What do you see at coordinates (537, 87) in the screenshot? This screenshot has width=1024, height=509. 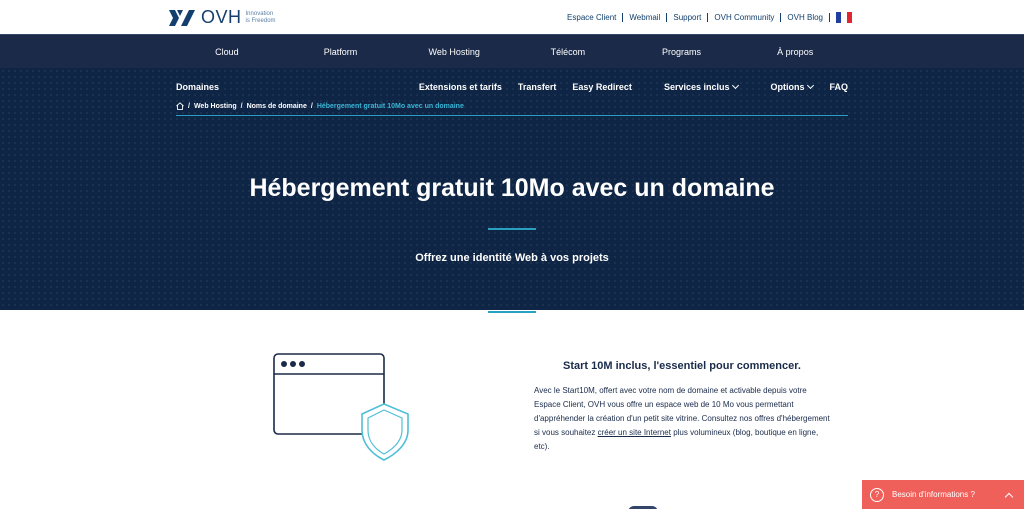 I see `subnav-transfert: Transfert` at bounding box center [537, 87].